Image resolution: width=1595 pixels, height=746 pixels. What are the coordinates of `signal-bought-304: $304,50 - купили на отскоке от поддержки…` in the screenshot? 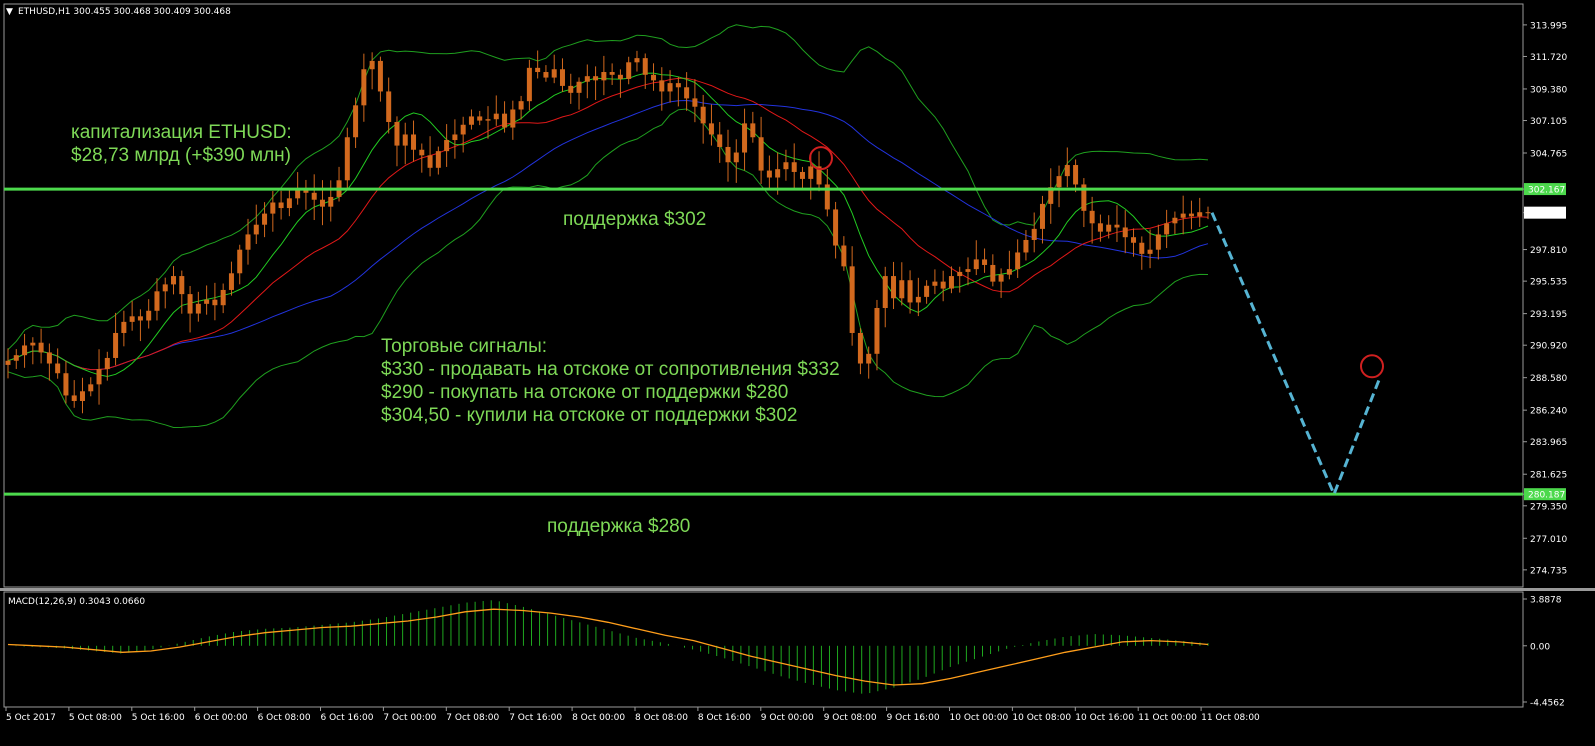 It's located at (589, 415).